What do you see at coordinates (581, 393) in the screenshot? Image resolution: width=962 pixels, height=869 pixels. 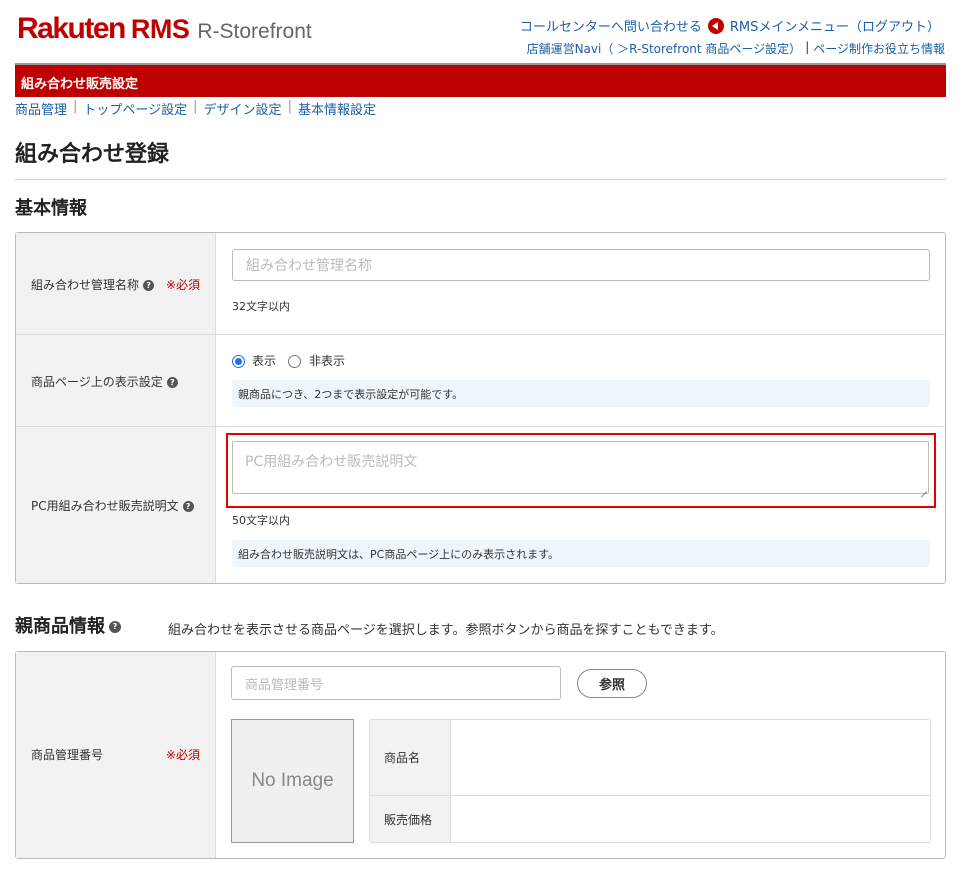 I see `display-note: 親商品につき、2つまで表示設定が可能です。` at bounding box center [581, 393].